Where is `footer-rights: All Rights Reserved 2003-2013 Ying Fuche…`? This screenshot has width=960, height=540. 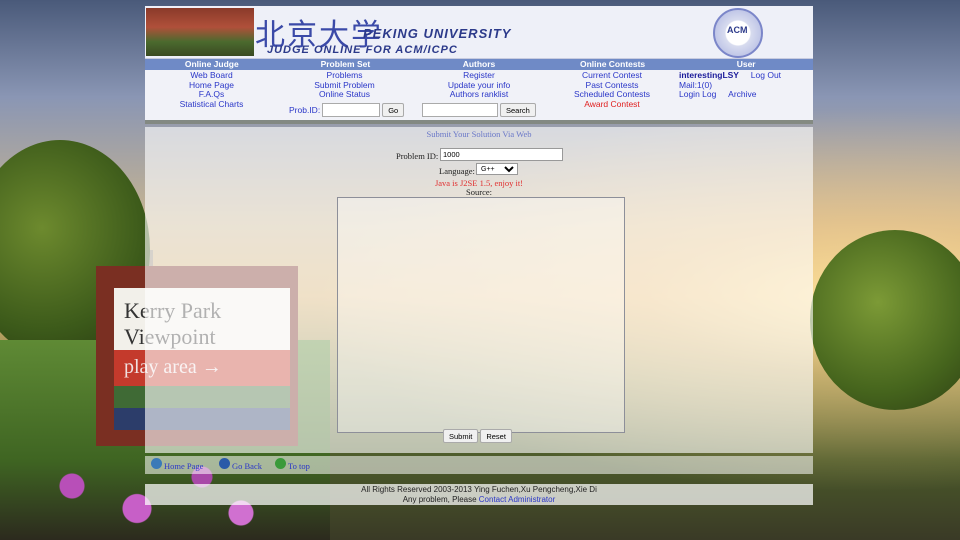
footer-rights: All Rights Reserved 2003-2013 Ying Fuche… is located at coordinates (479, 489).